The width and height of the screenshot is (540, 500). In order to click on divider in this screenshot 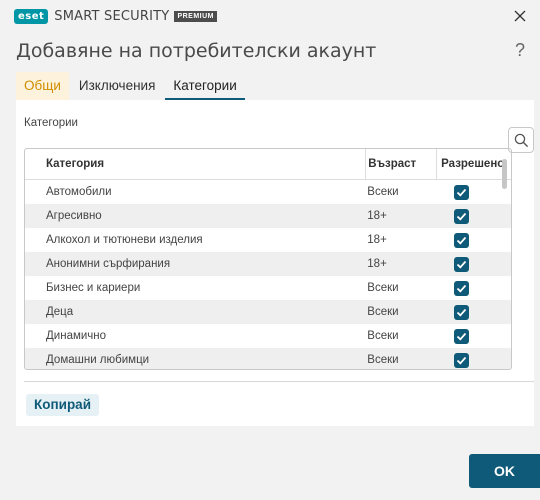, I will do `click(279, 381)`.